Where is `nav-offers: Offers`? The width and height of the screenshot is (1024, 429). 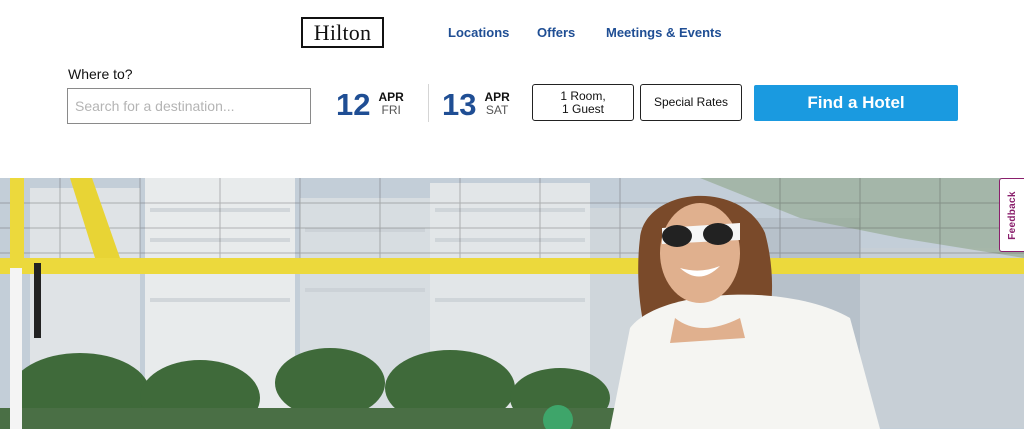 nav-offers: Offers is located at coordinates (556, 33).